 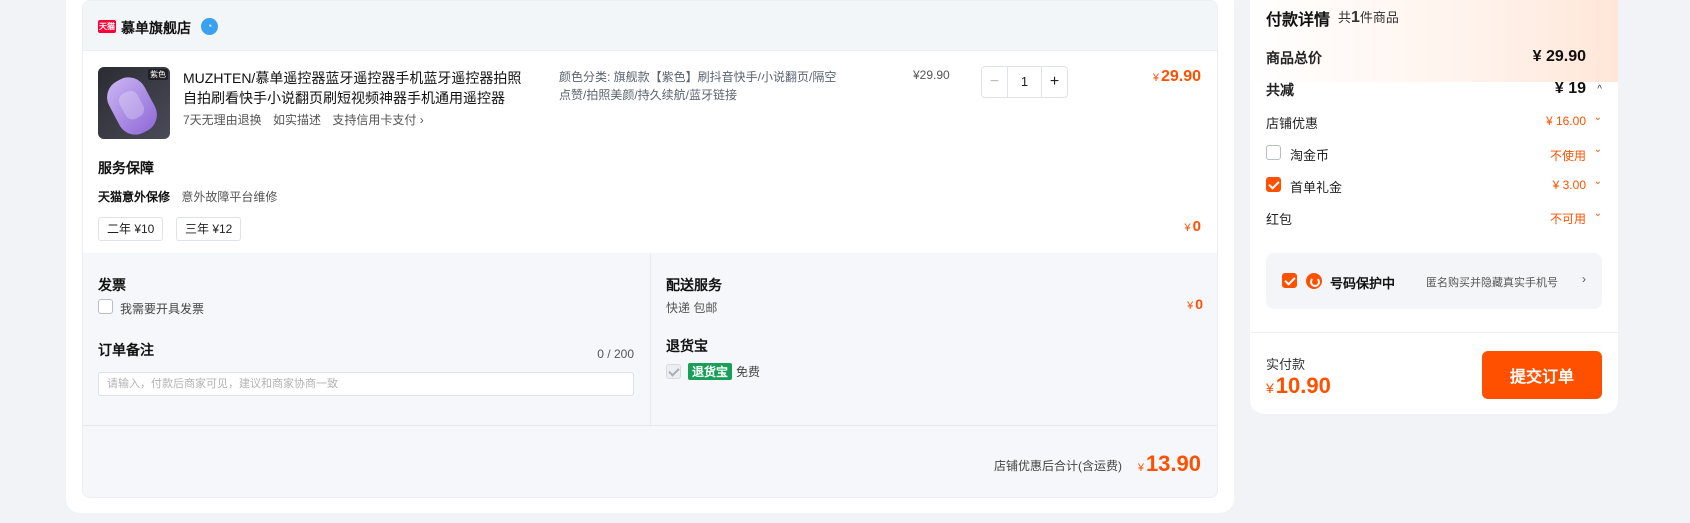 I want to click on remark-input, so click(x=366, y=384).